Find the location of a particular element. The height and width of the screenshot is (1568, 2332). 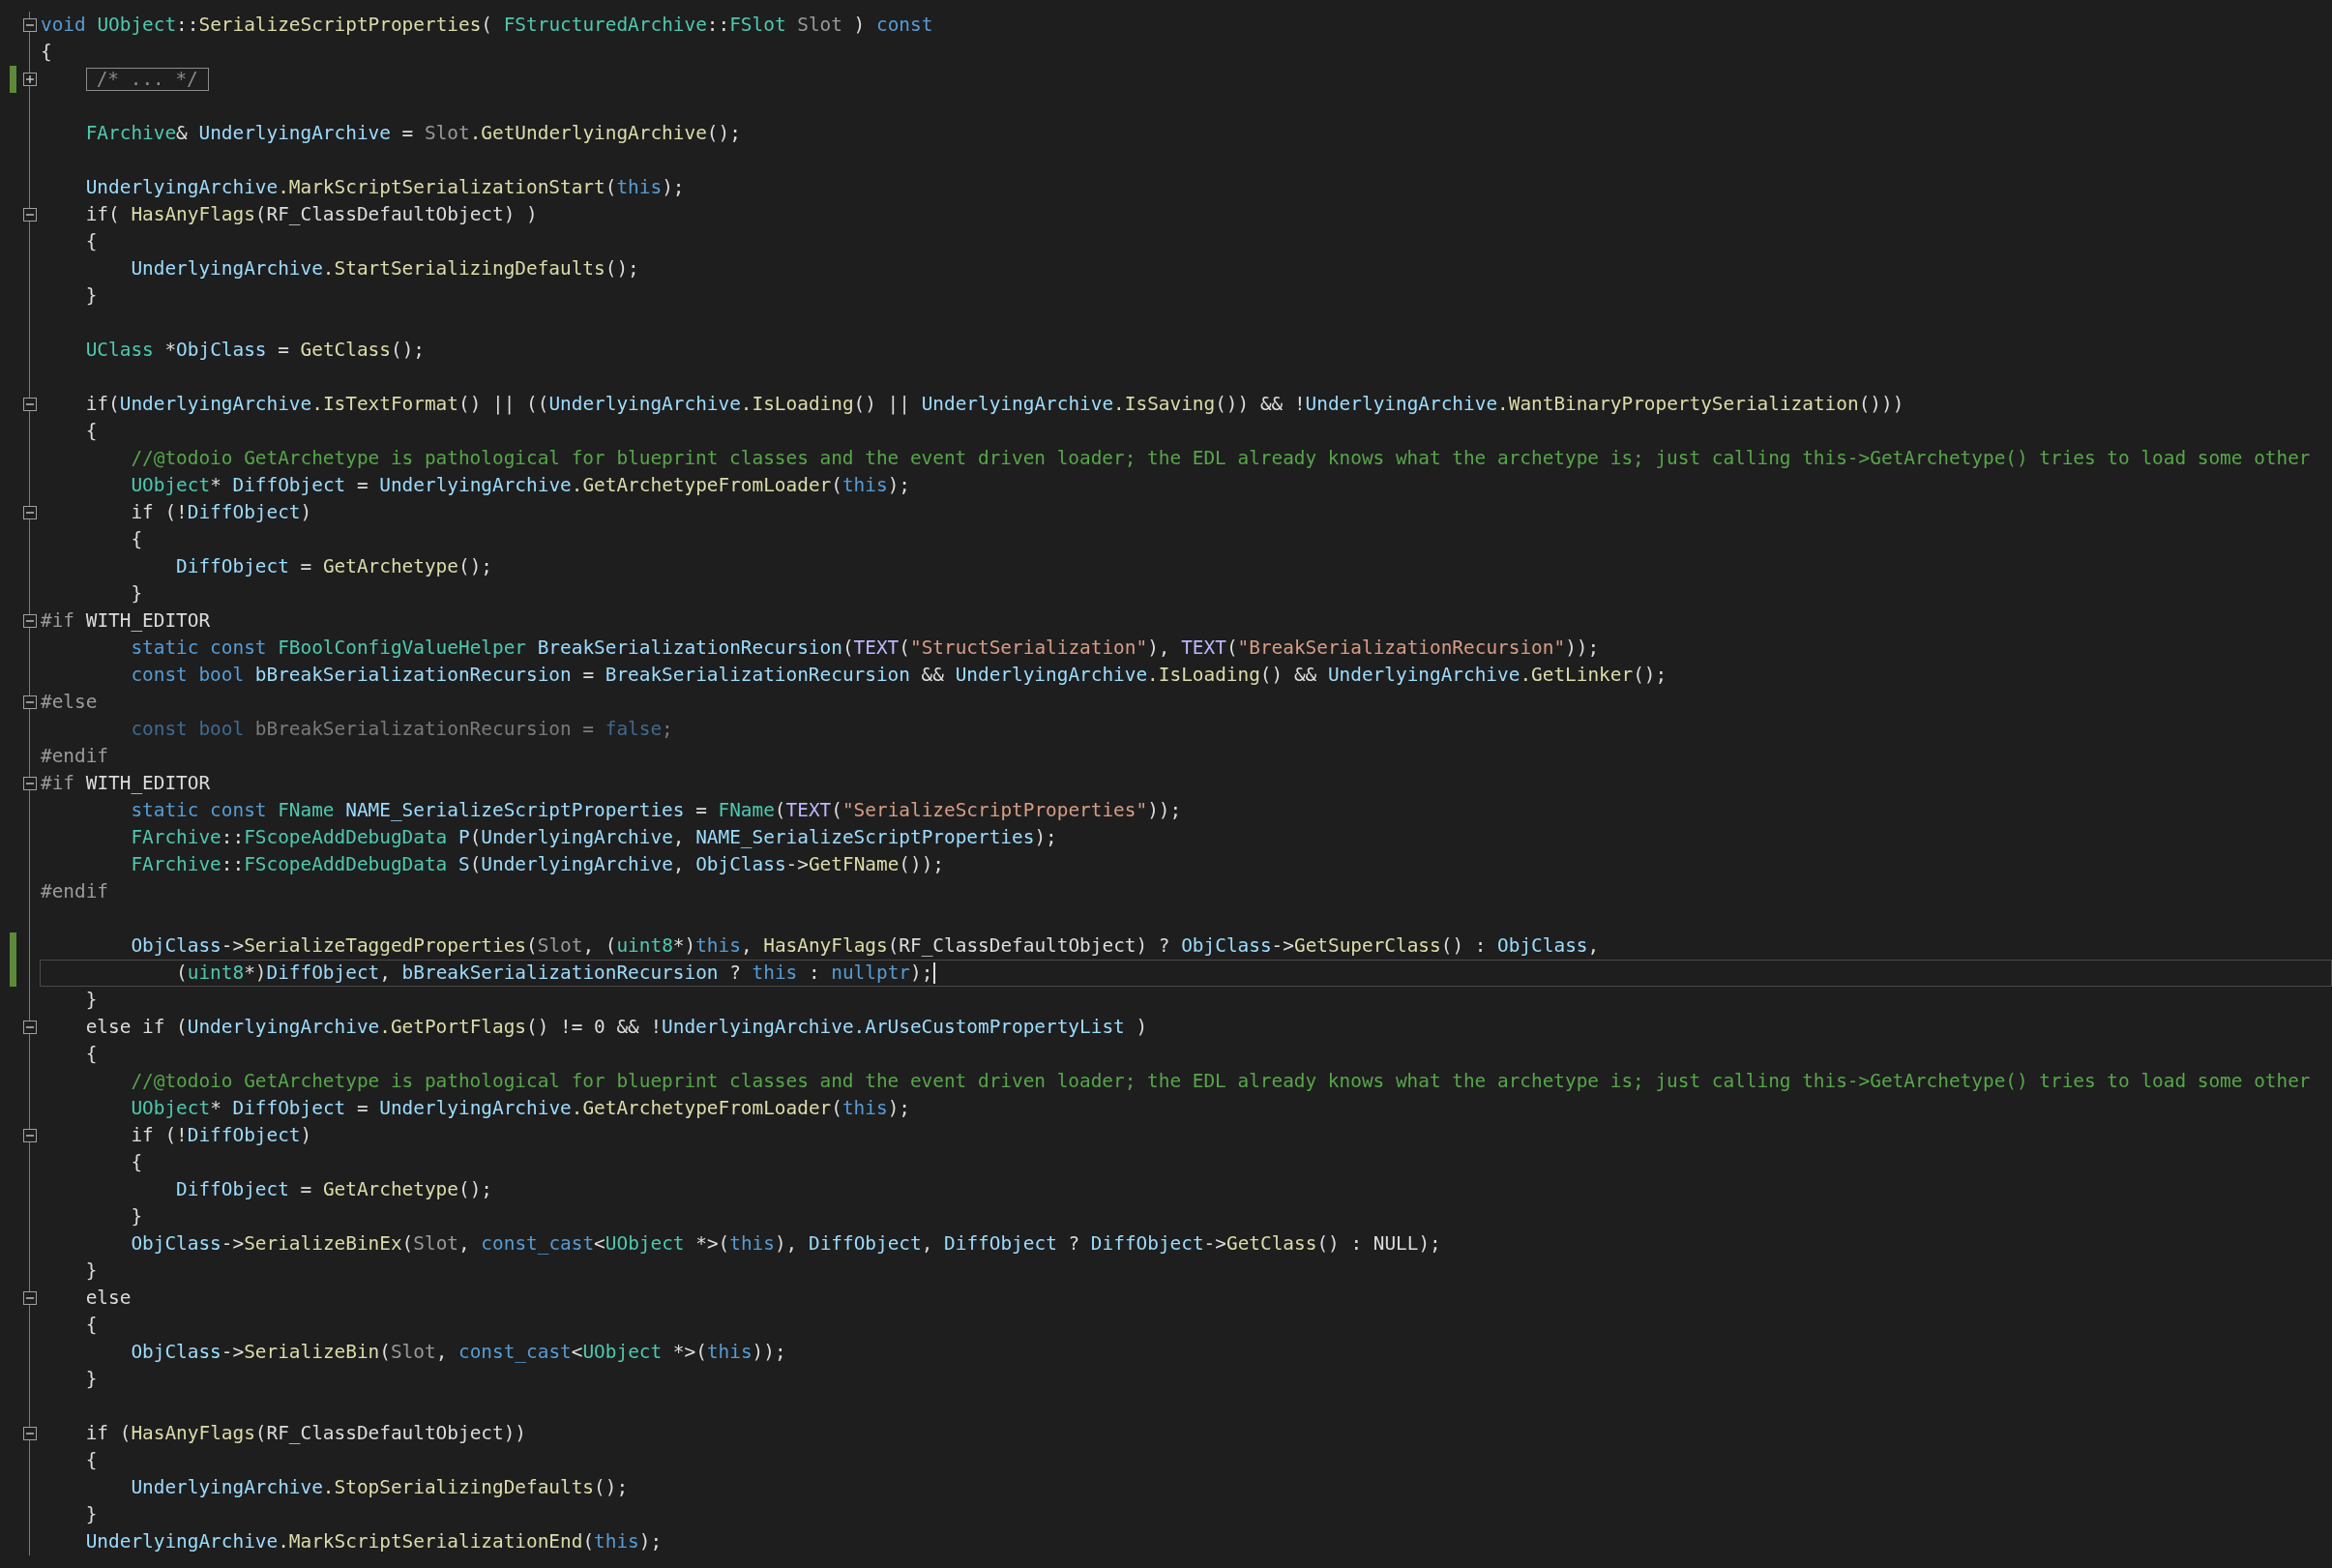

code-line: void UObject::SerializeScriptProperties( FStructuredArchive::FSlot Slot ) const is located at coordinates (487, 26).